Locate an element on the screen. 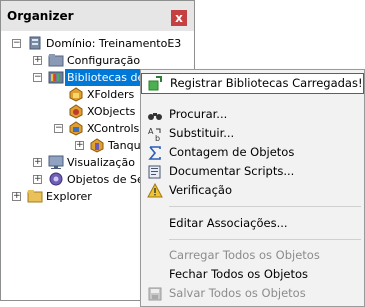 The image size is (365, 307). domain-icon is located at coordinates (35, 43).